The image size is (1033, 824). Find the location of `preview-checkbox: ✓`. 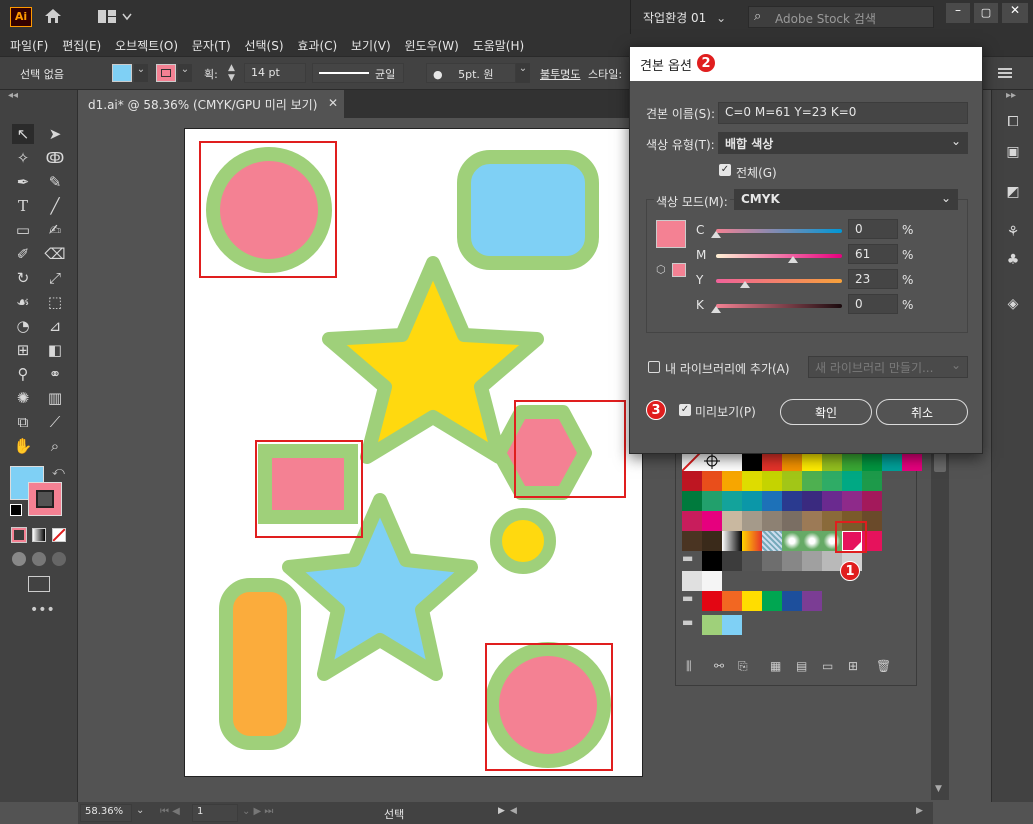

preview-checkbox: ✓ is located at coordinates (685, 410).